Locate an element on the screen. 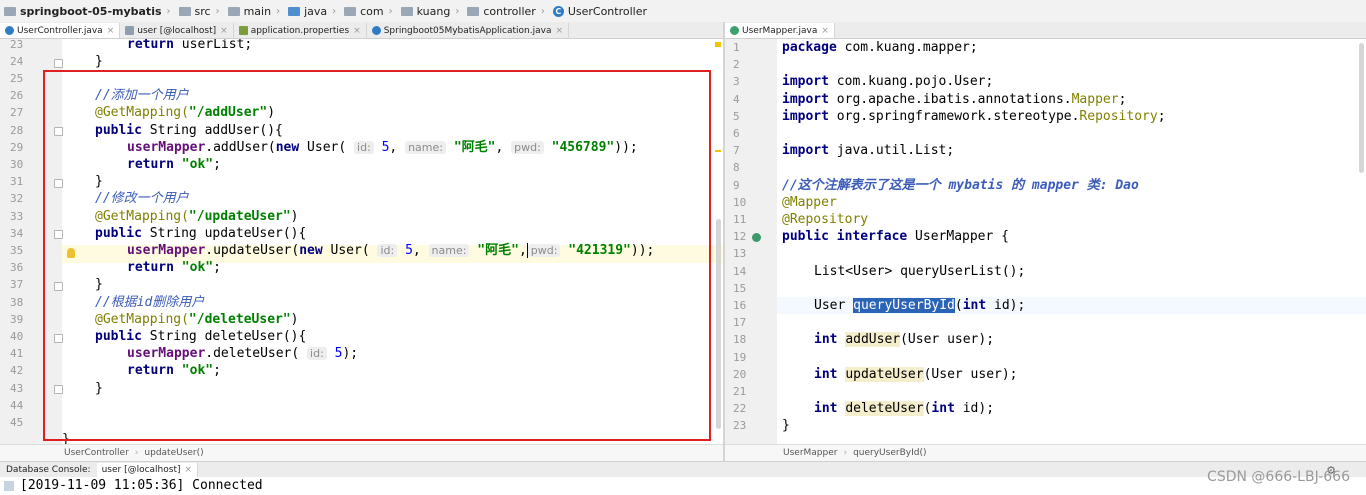 The height and width of the screenshot is (495, 1366). code-line-3: import com.kuang.pojo.User; is located at coordinates (888, 82).